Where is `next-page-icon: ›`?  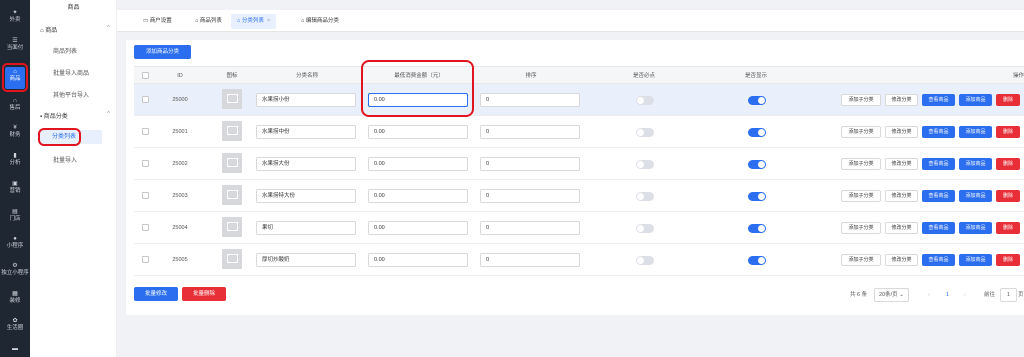
next-page-icon: › is located at coordinates (965, 295).